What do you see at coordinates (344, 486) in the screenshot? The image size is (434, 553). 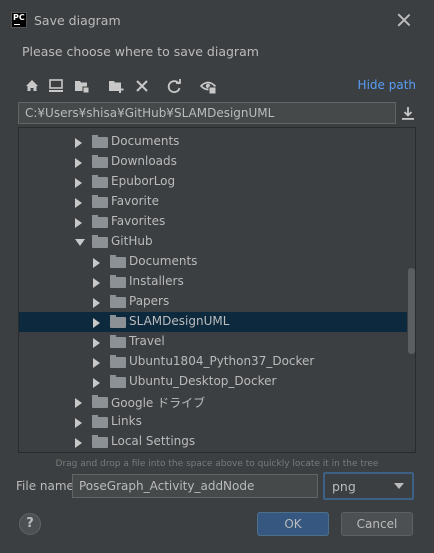 I see `format-value: png` at bounding box center [344, 486].